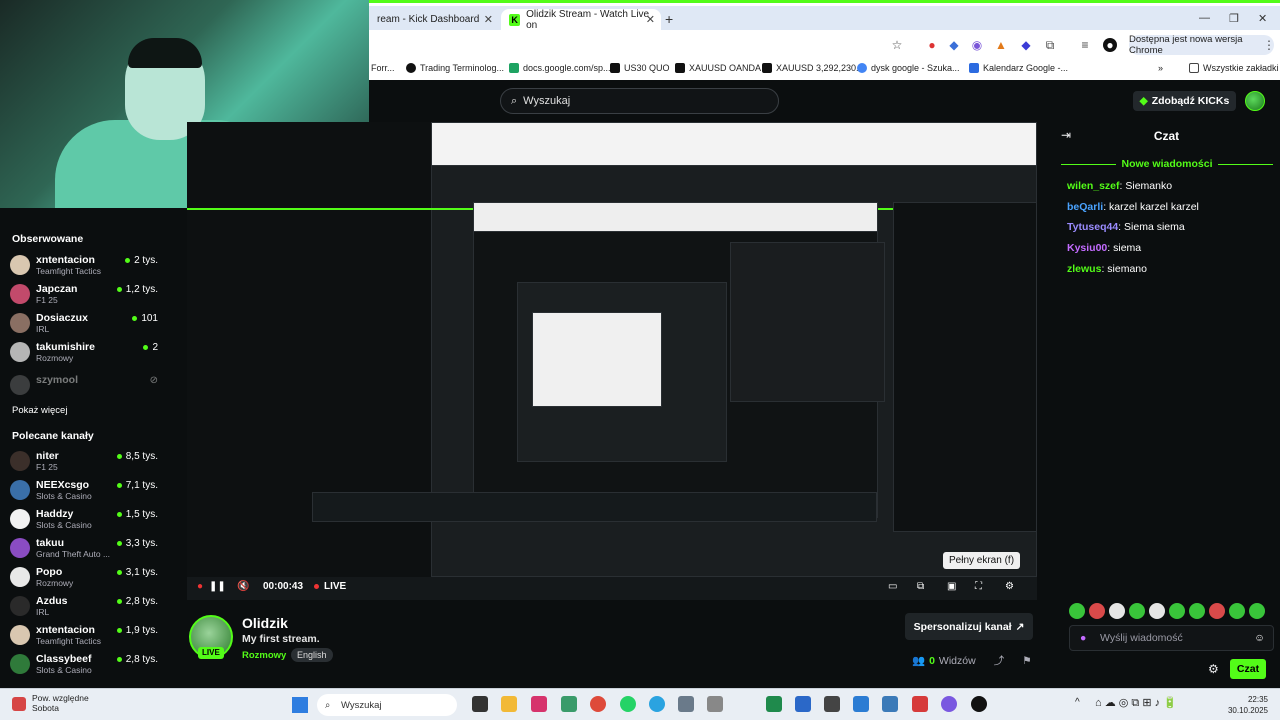 Image resolution: width=1280 pixels, height=720 pixels. Describe the element at coordinates (1171, 638) in the screenshot. I see `chat-input: ● Wyślij wiadomość ☺` at that location.